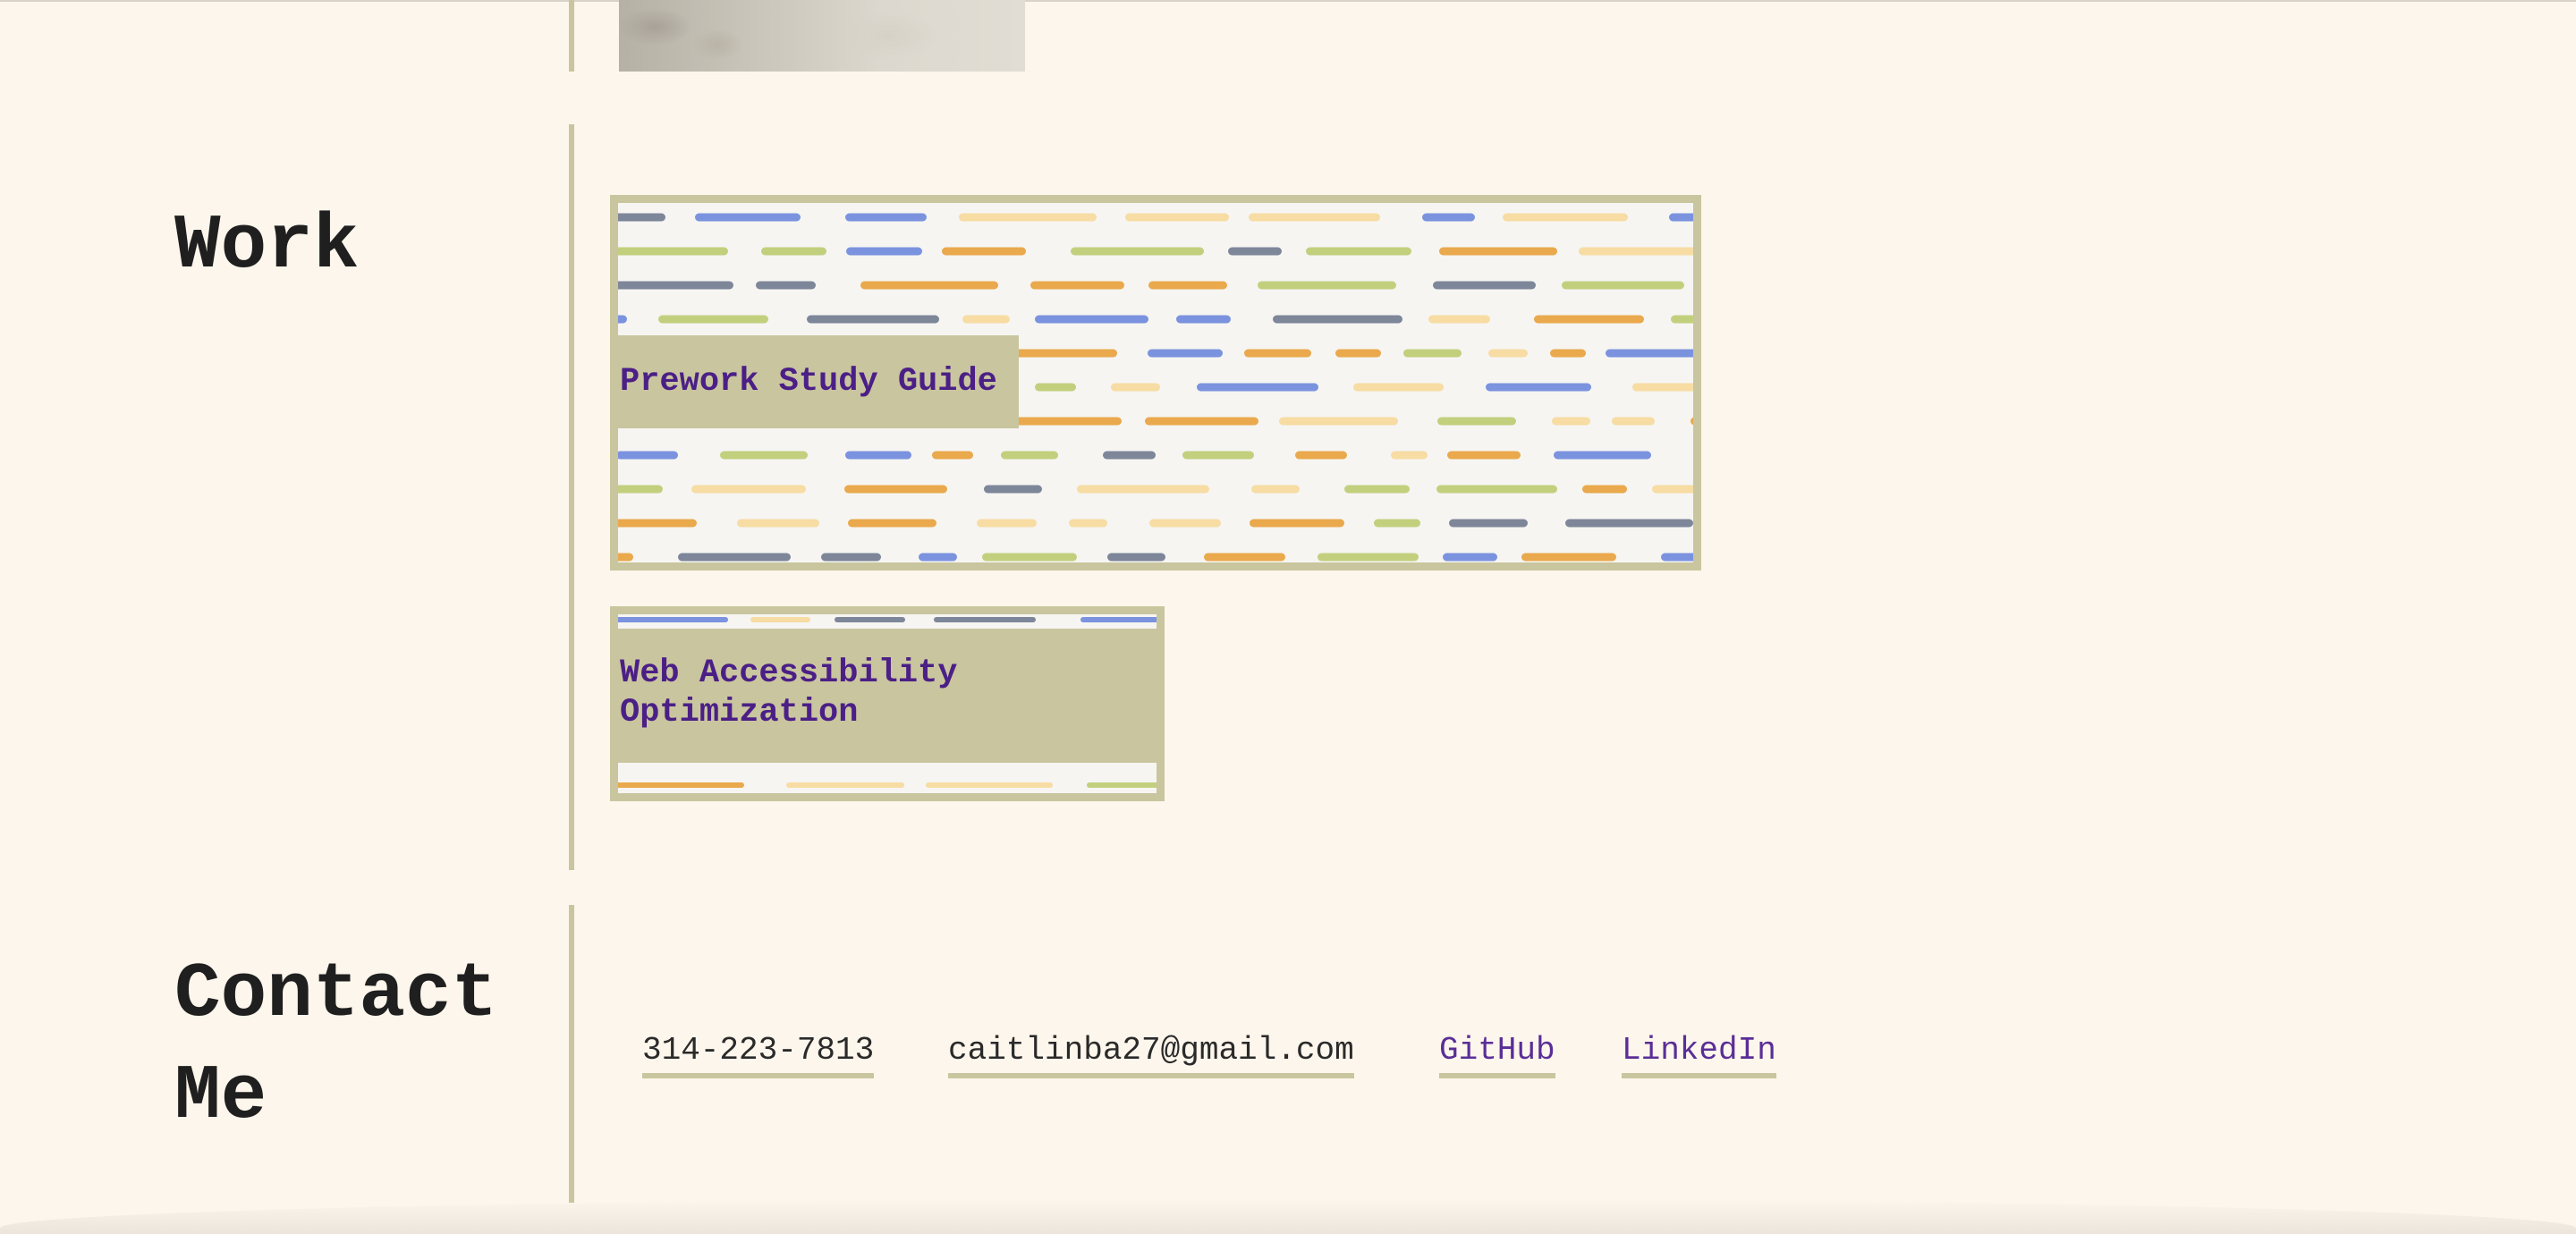  Describe the element at coordinates (887, 696) in the screenshot. I see `project-card-label: Web Accessibility Optimization` at that location.